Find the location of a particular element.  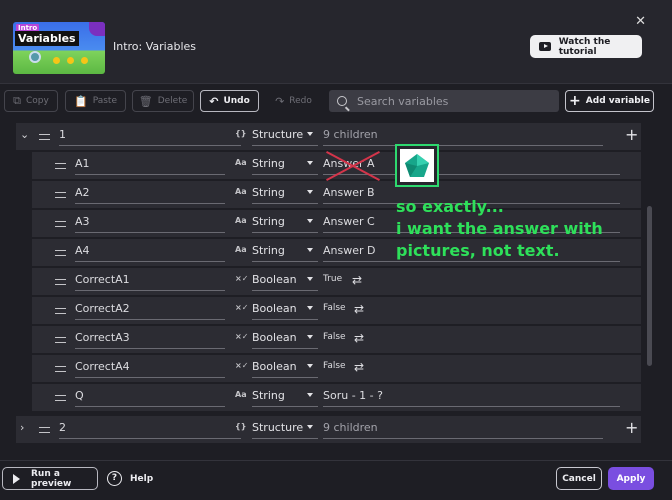

chevron-down-icon: ⌄ is located at coordinates (24, 134).